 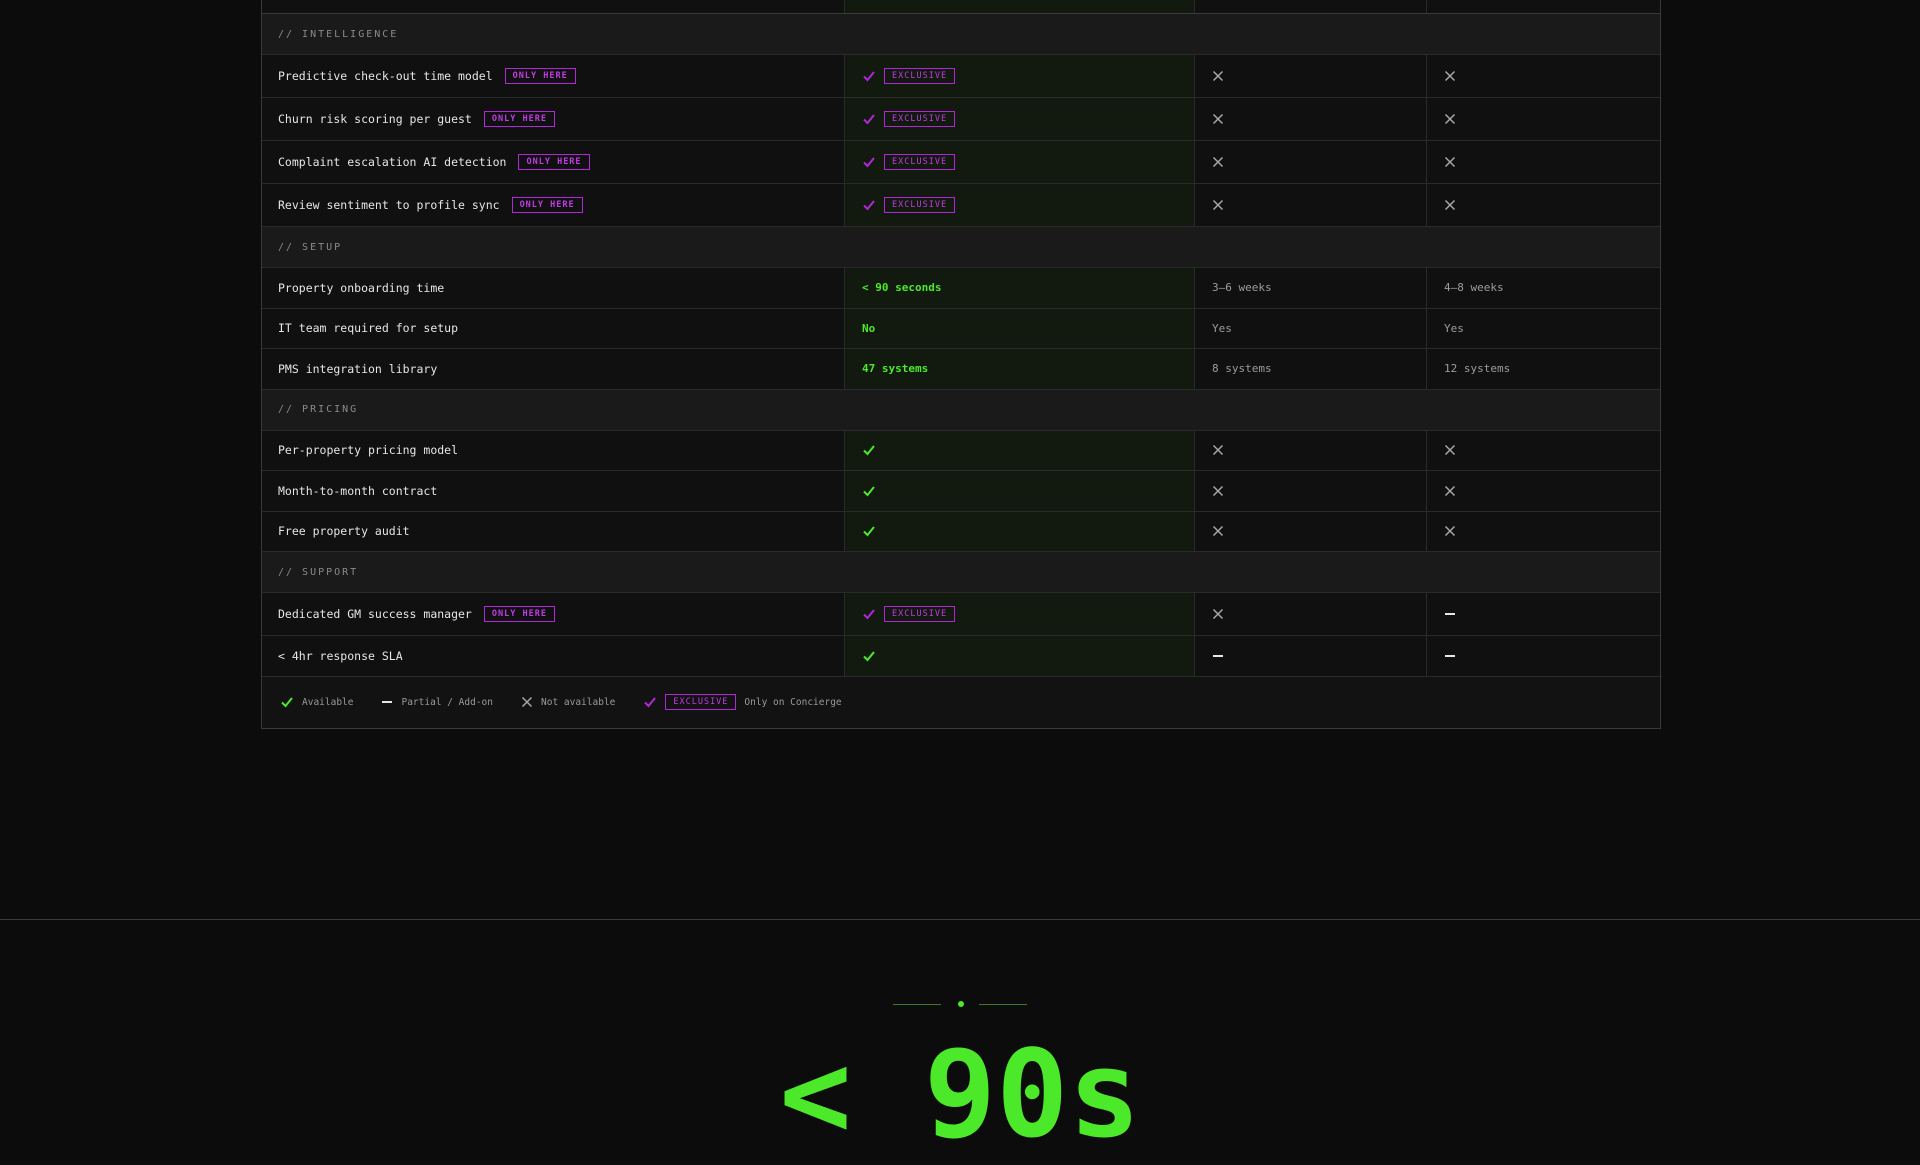 I want to click on decorative-separator, so click(x=960, y=1004).